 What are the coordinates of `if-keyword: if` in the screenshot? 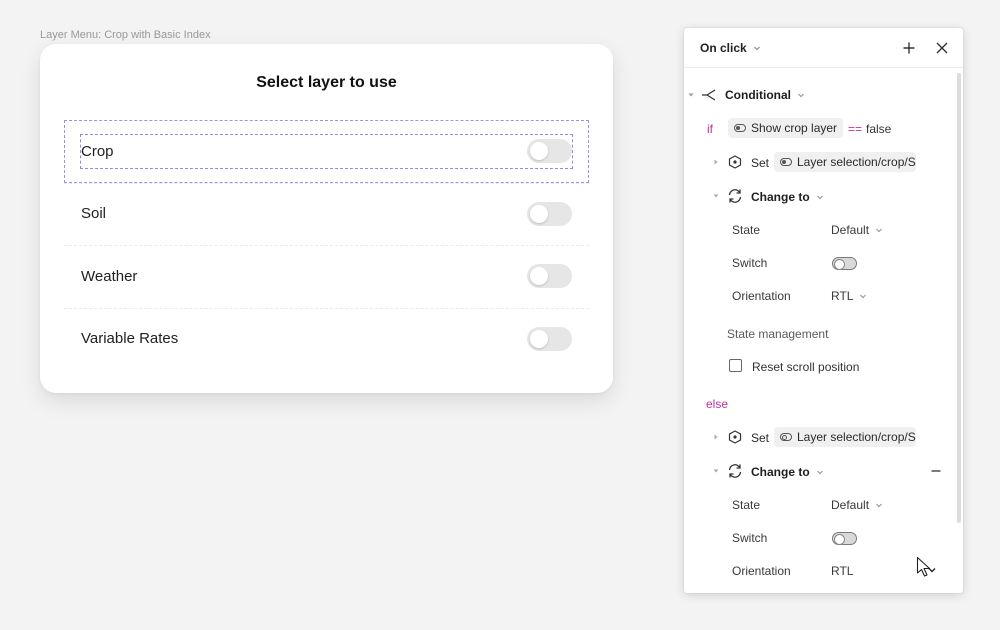 It's located at (710, 129).